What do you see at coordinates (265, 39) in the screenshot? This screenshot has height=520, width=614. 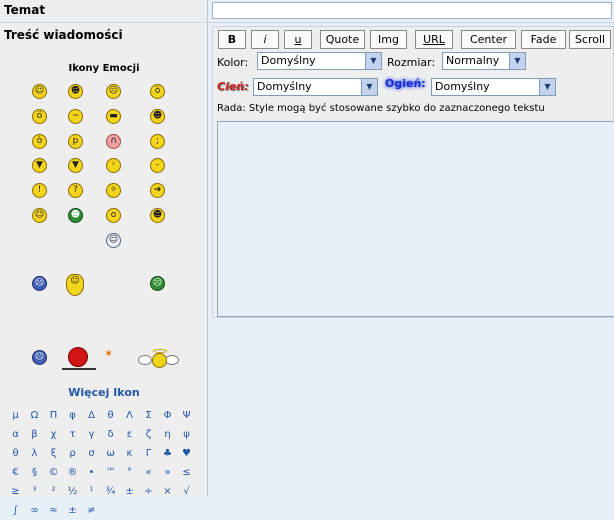 I see `italic-button: i` at bounding box center [265, 39].